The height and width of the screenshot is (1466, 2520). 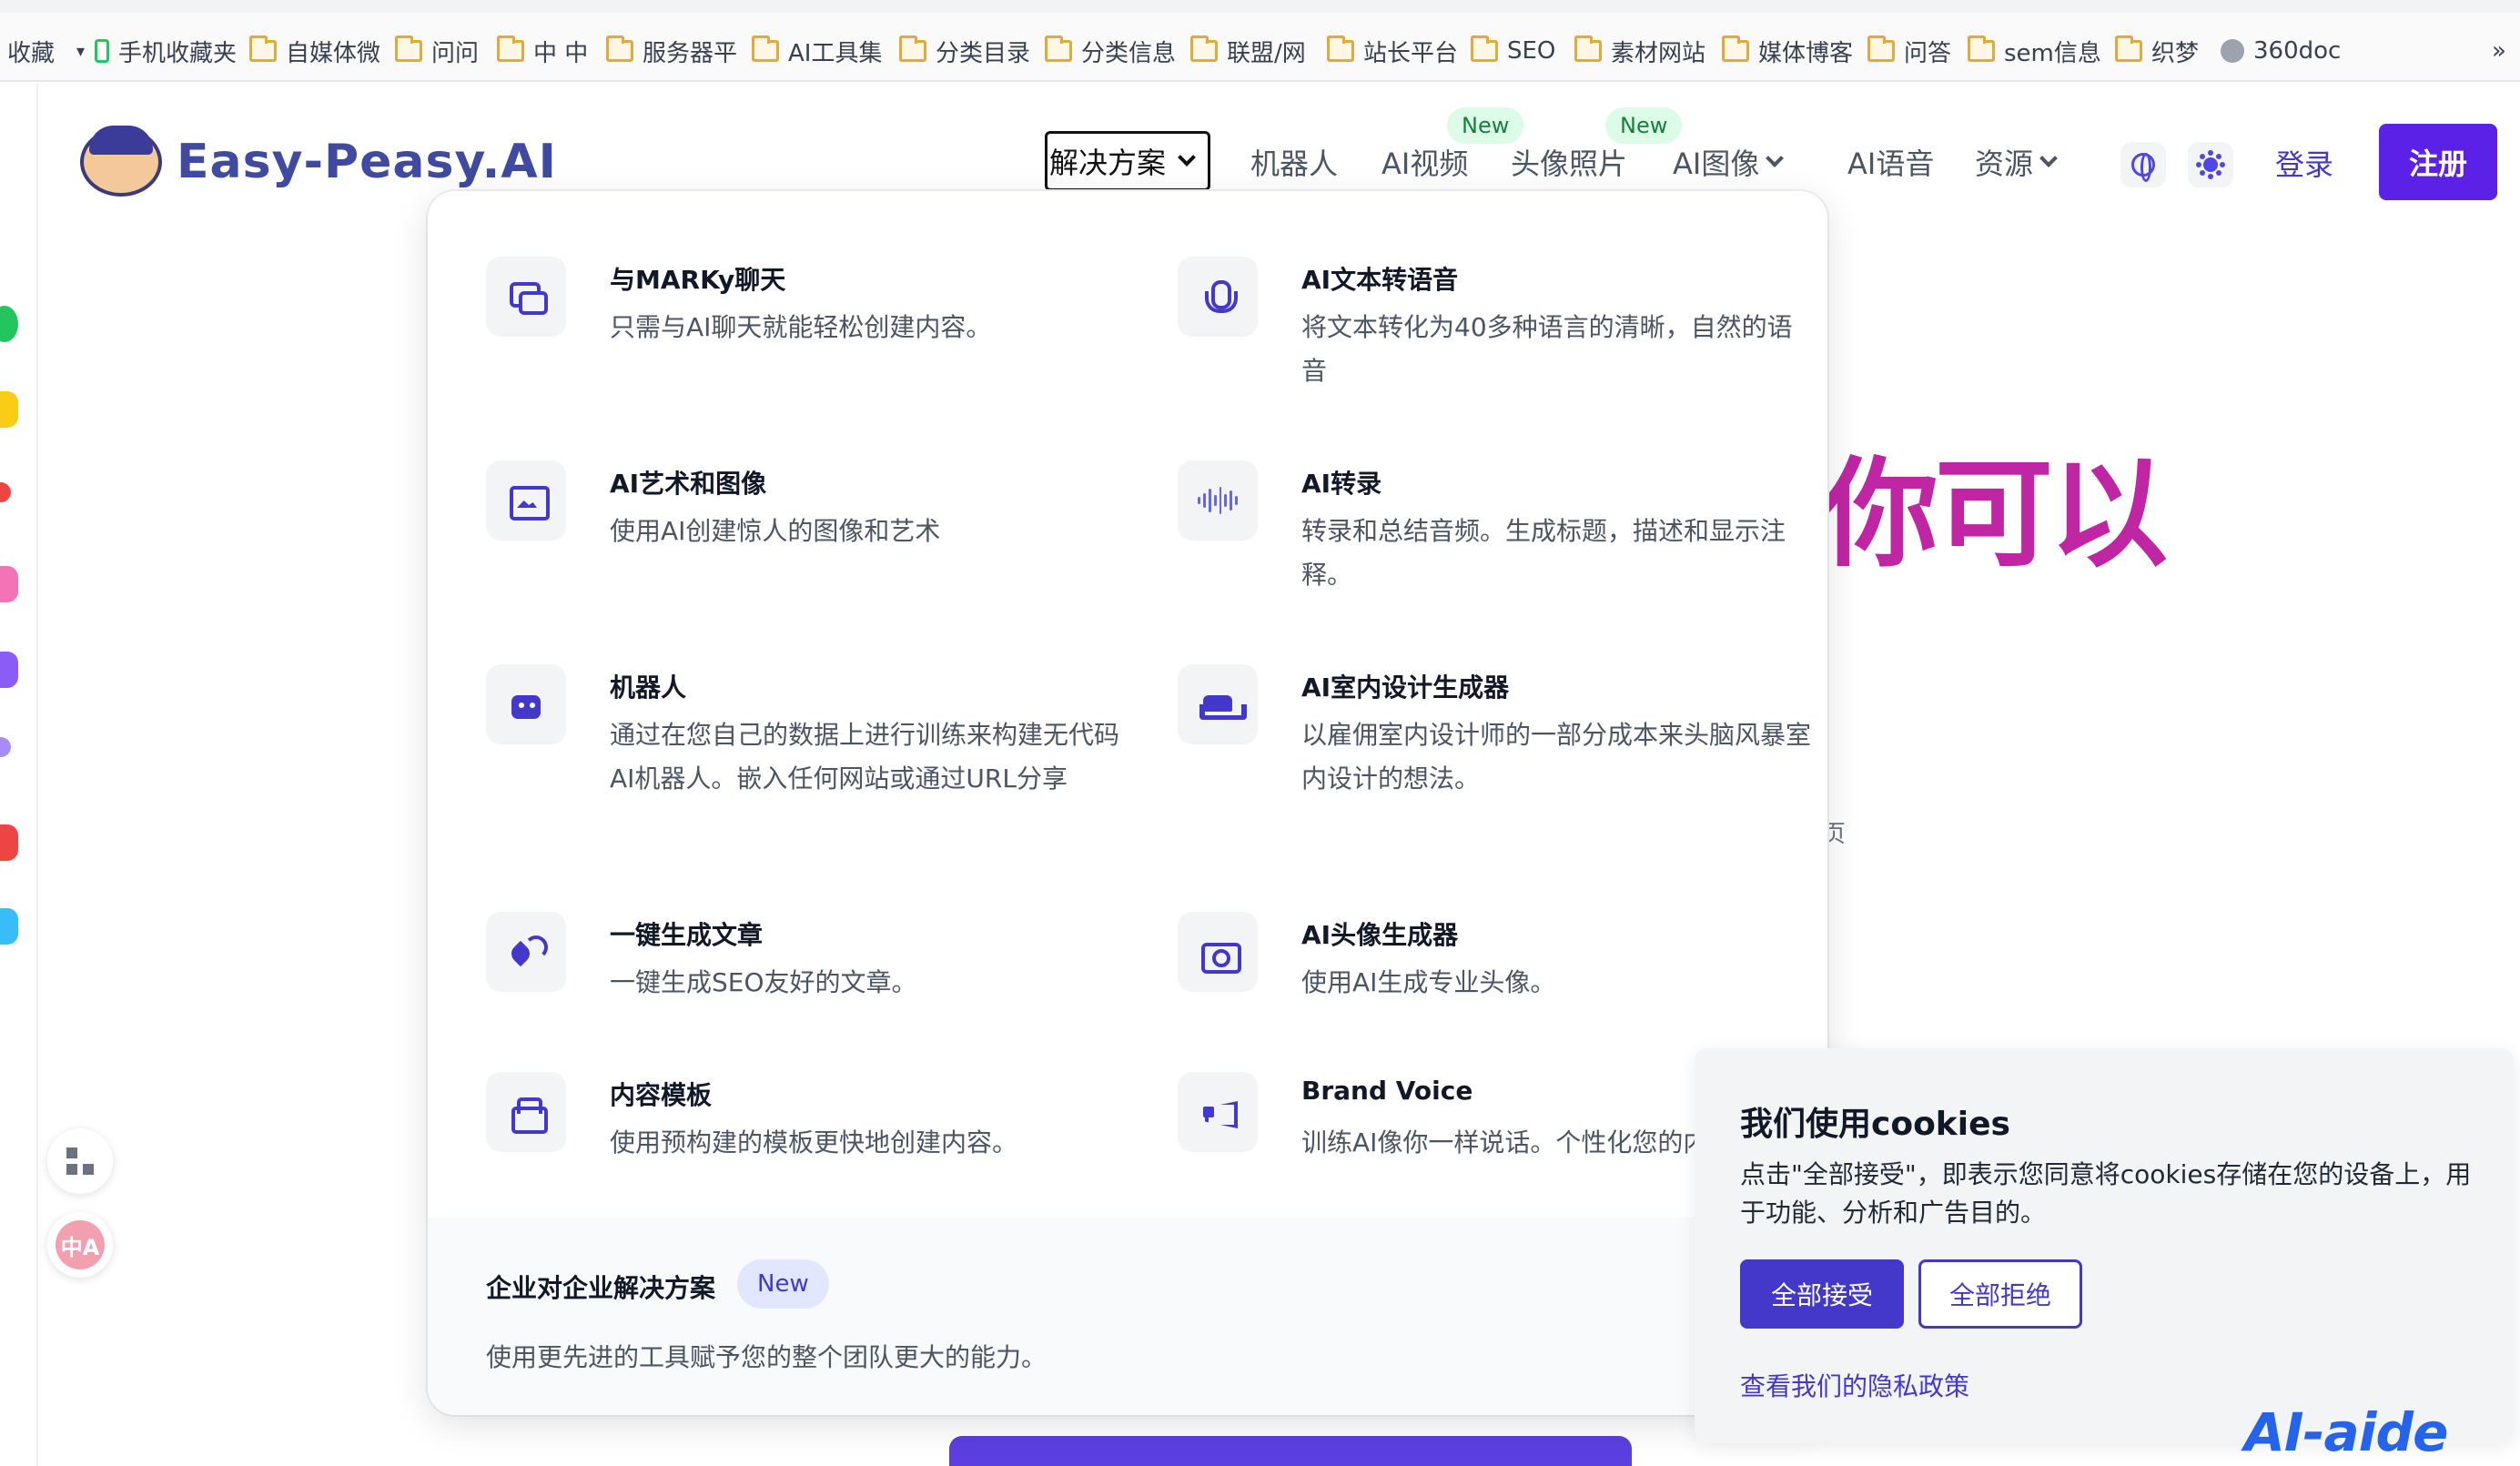 I want to click on bookmark-favorites: 收藏 ▾, so click(x=46, y=51).